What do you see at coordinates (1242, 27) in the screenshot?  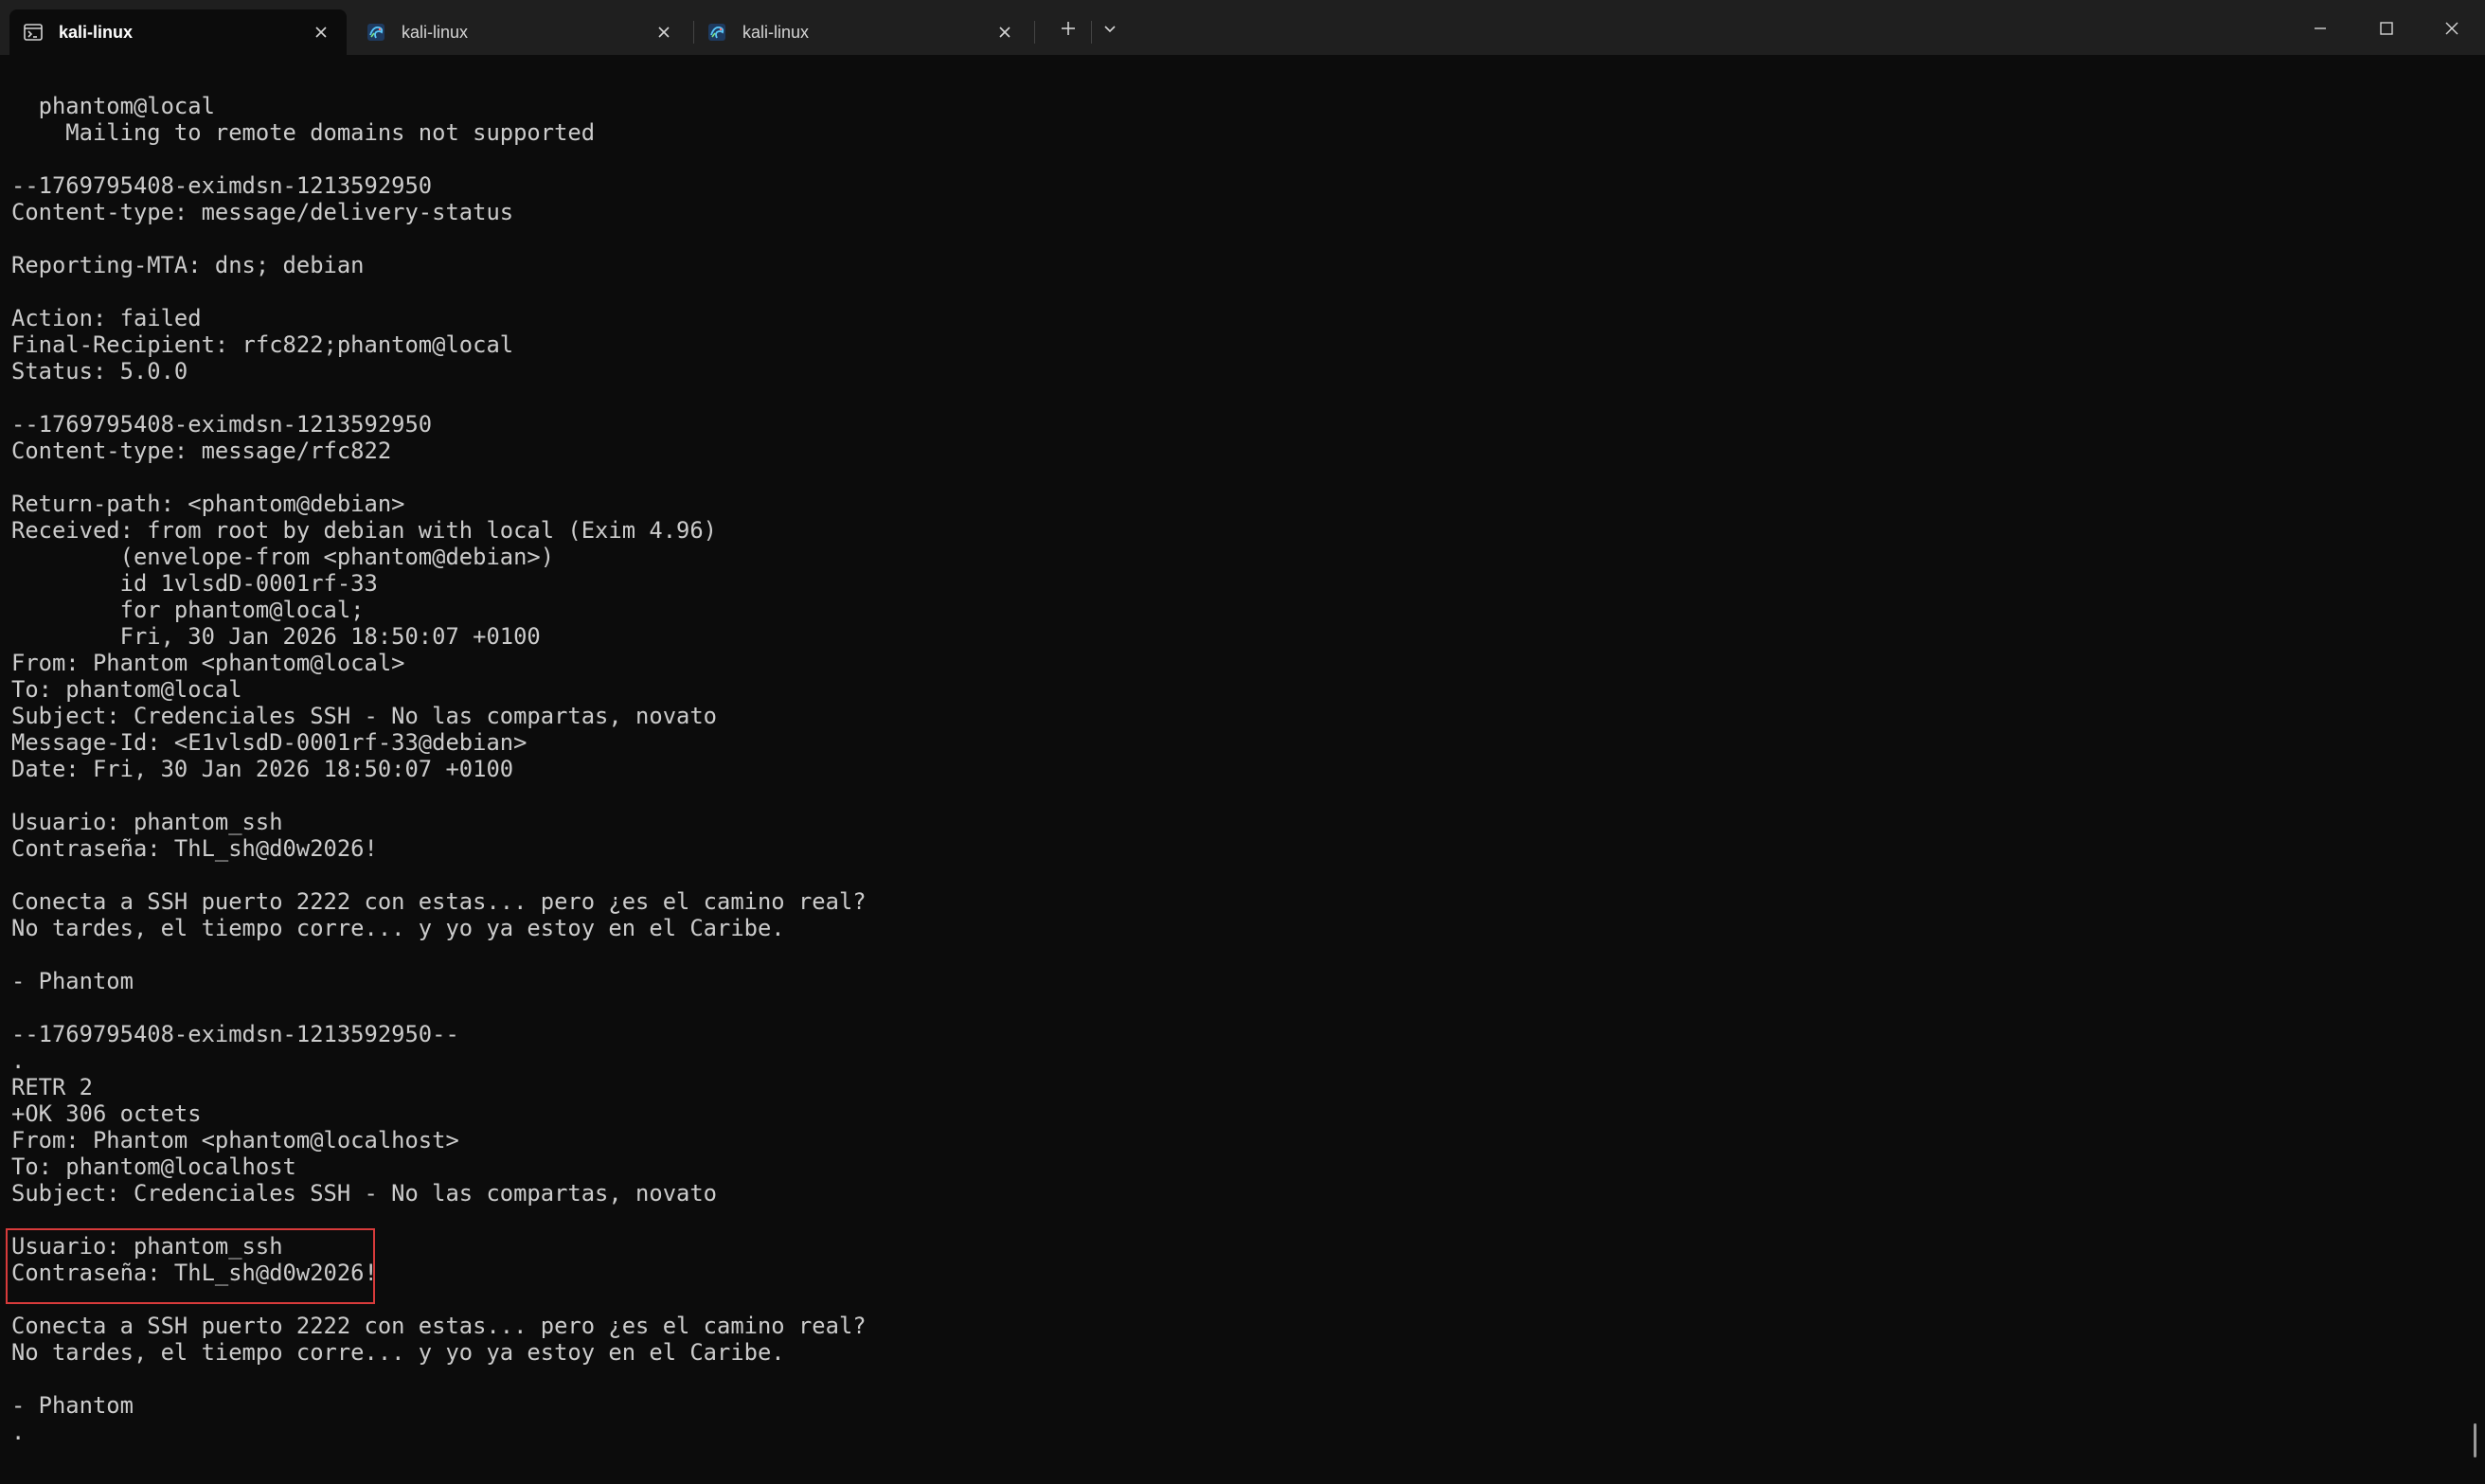 I see `title-bar: kali-linux kali-linux kali-linux` at bounding box center [1242, 27].